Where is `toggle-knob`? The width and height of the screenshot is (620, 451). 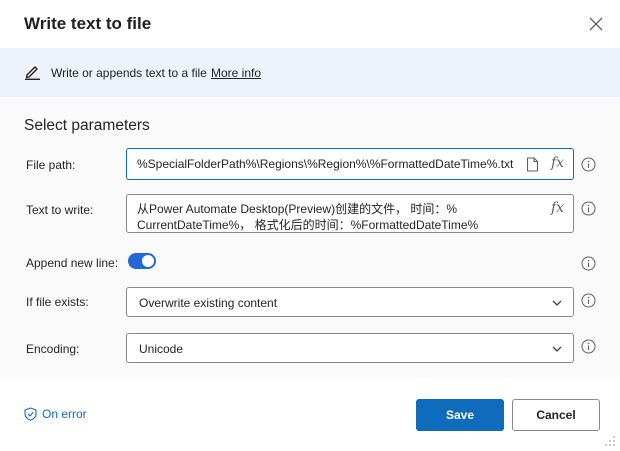 toggle-knob is located at coordinates (148, 261).